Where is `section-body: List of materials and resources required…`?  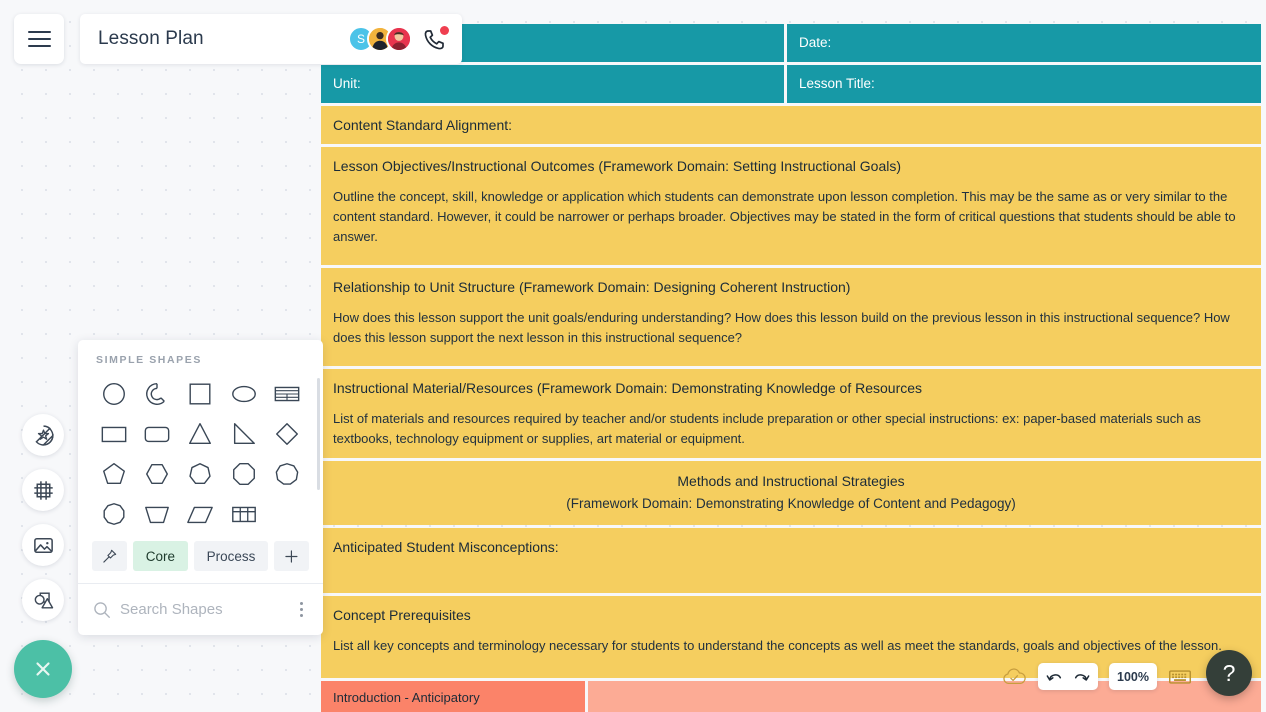 section-body: List of materials and resources required… is located at coordinates (767, 429).